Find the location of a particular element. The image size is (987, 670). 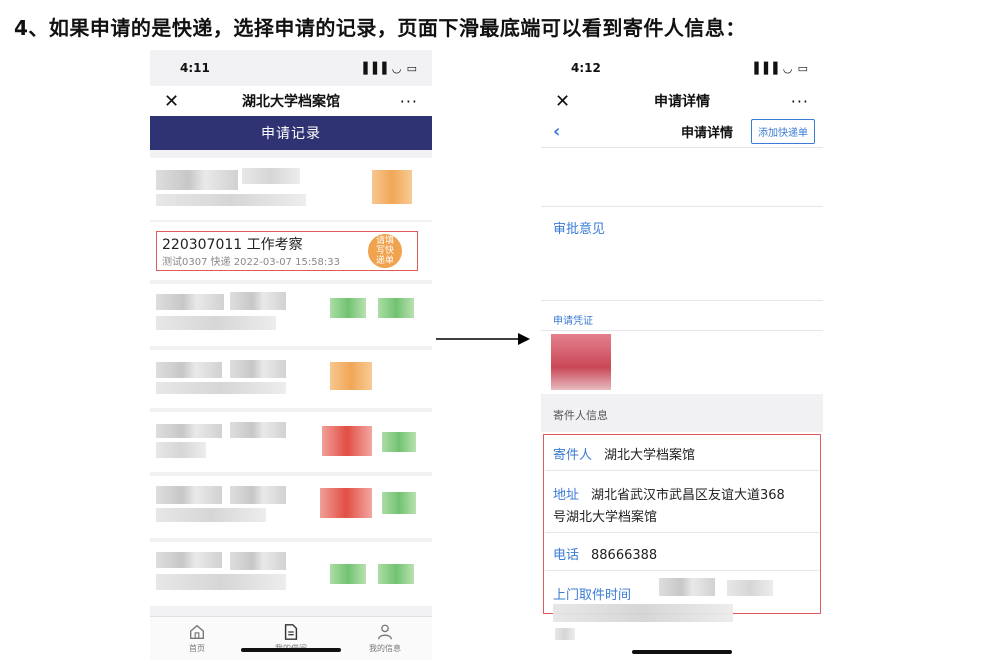

tab-home: 首页 is located at coordinates (197, 638).